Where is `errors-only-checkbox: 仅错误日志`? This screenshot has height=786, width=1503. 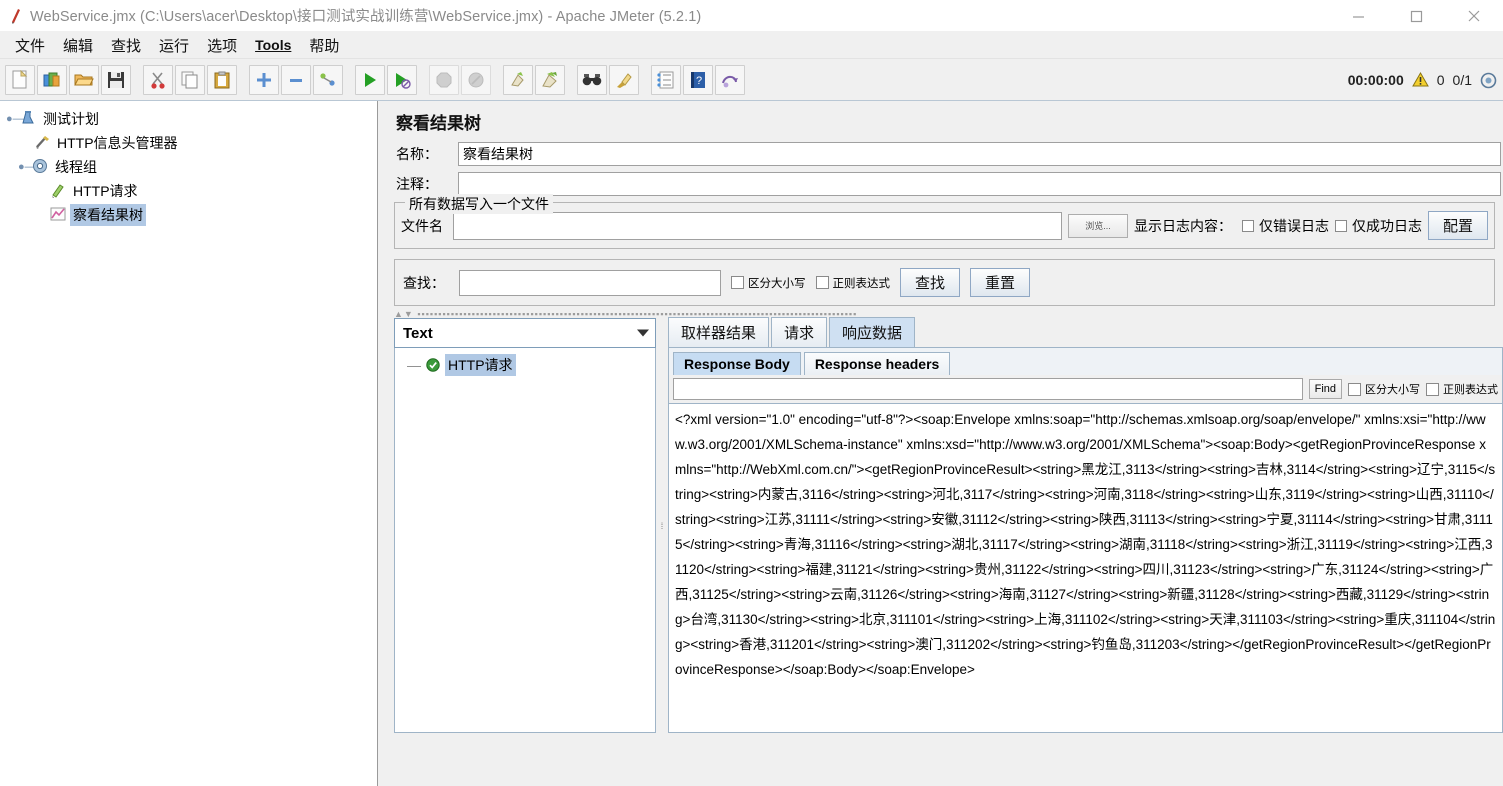 errors-only-checkbox: 仅错误日志 is located at coordinates (1285, 226).